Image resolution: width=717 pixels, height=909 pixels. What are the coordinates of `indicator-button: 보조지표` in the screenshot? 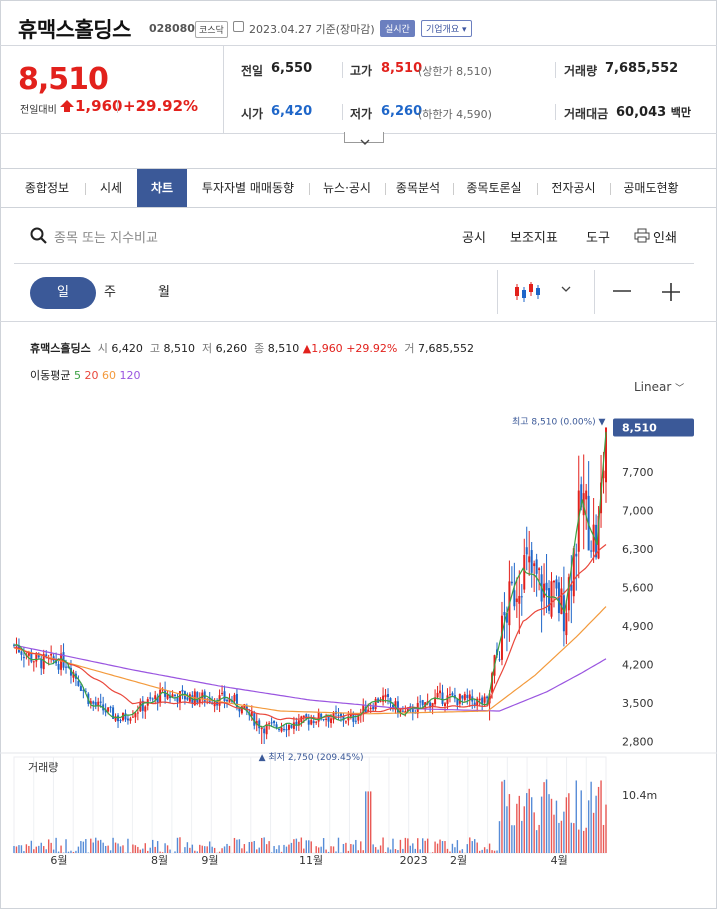 It's located at (534, 236).